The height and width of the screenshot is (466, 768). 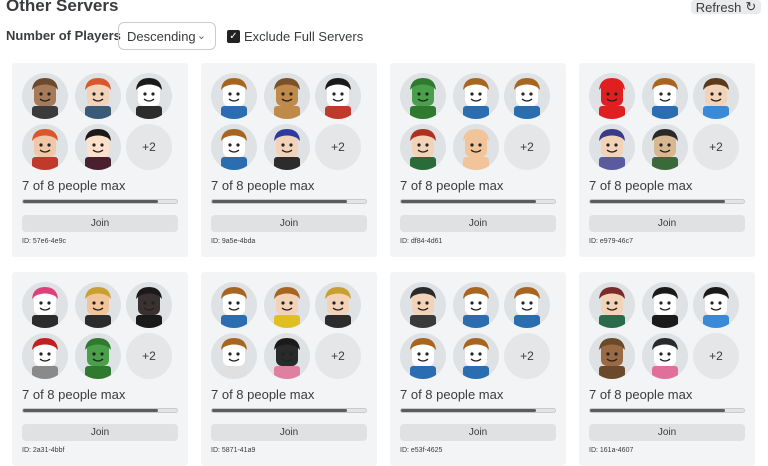 I want to click on server-card: +2 7 of 8 people max Join ID: 9a5e-4bda, so click(x=289, y=160).